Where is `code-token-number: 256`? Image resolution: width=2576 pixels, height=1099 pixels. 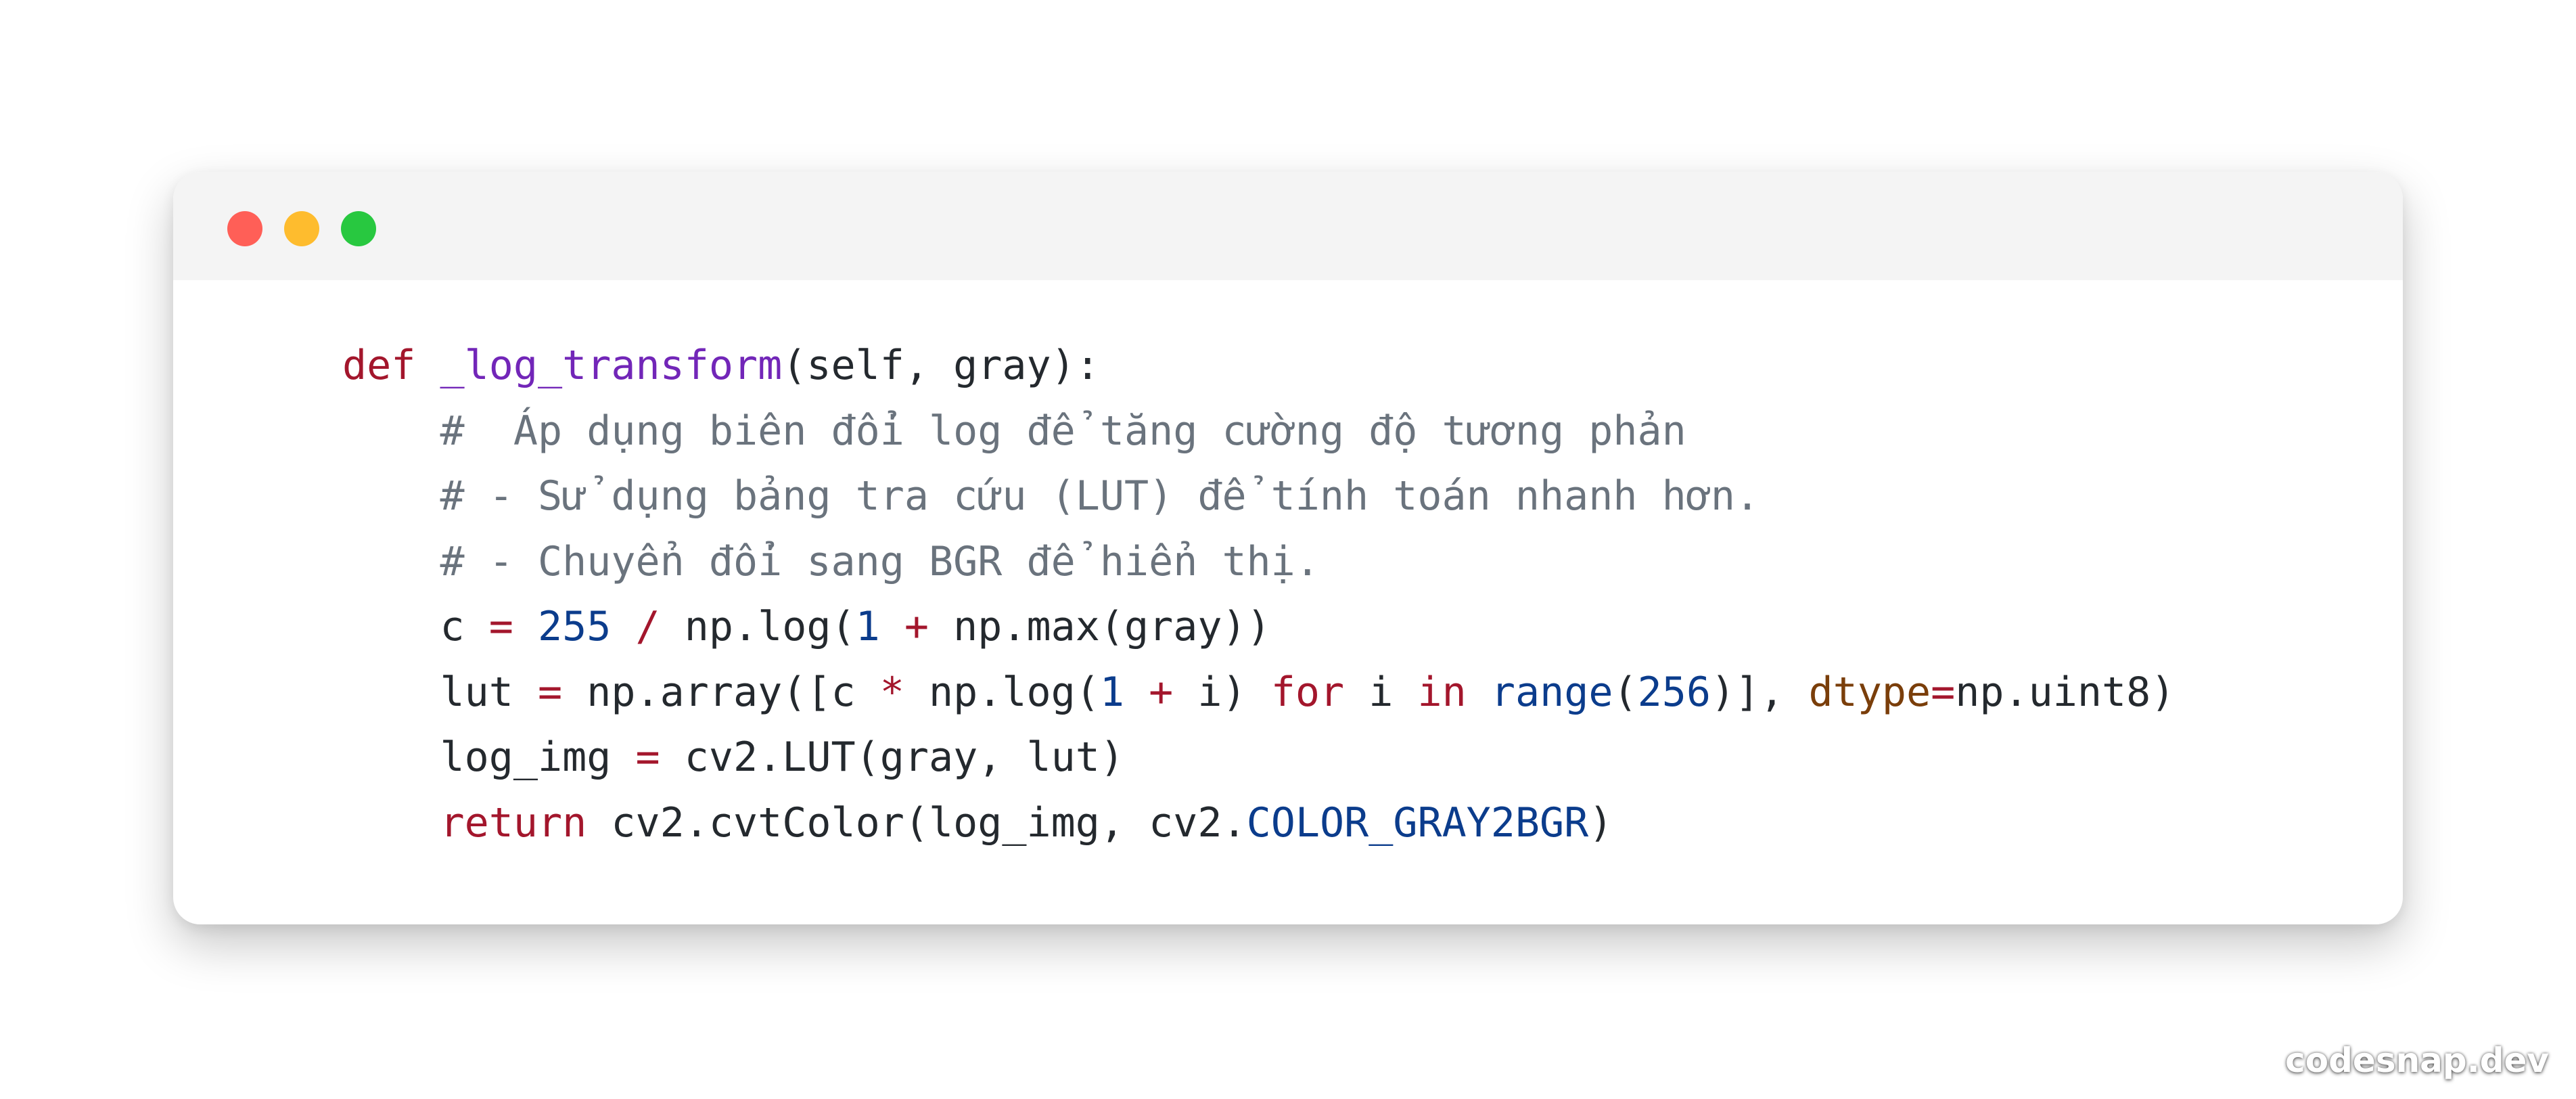 code-token-number: 256 is located at coordinates (1674, 692).